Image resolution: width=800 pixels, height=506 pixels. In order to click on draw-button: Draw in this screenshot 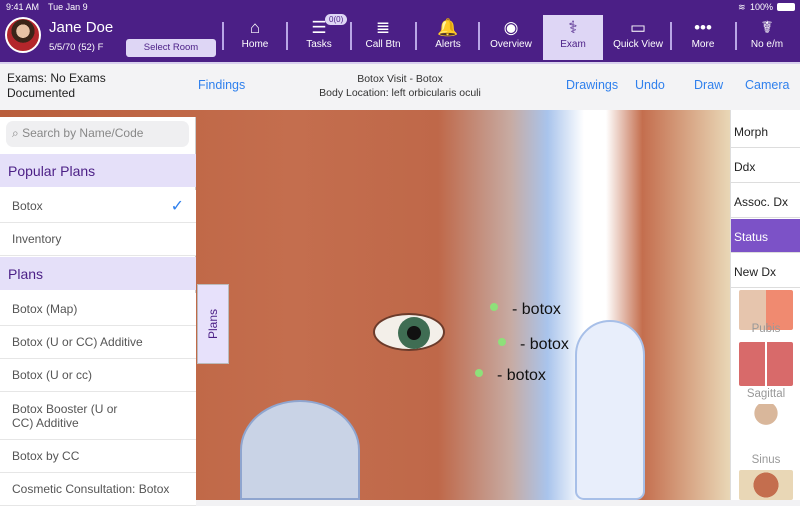, I will do `click(708, 85)`.